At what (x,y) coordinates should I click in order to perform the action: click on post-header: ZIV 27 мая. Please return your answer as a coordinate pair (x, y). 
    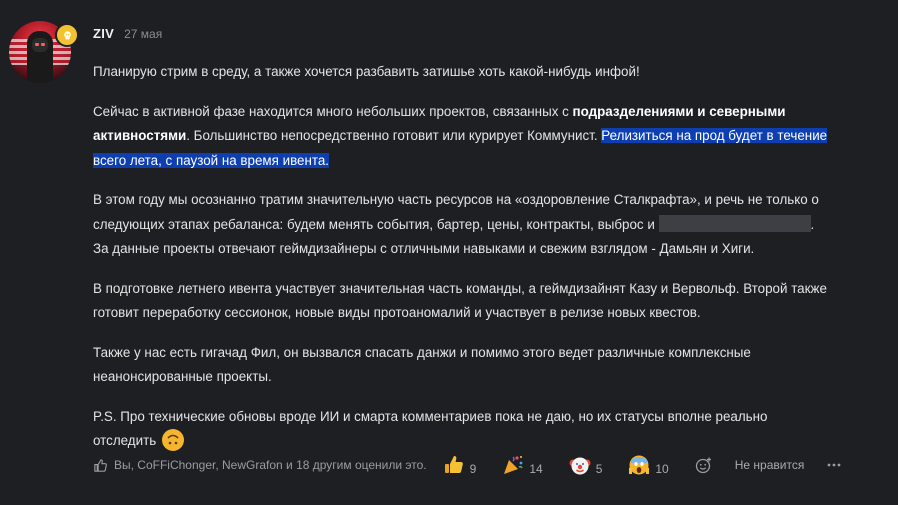
    Looking at the image, I should click on (127, 33).